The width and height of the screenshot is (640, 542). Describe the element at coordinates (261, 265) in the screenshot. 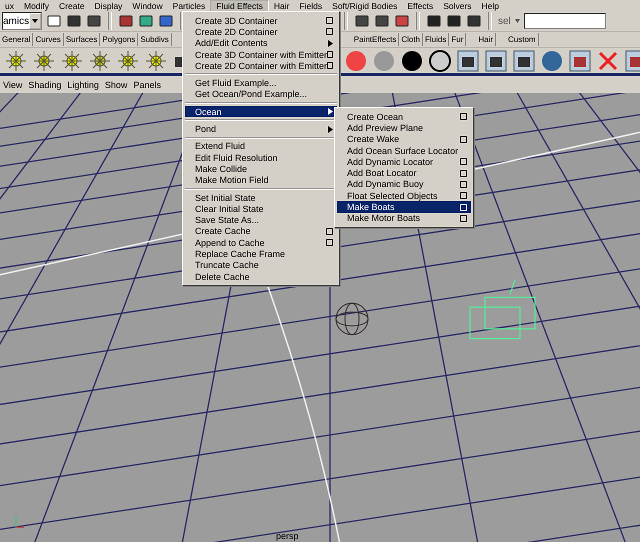

I see `menu-item: Truncate Cache` at that location.